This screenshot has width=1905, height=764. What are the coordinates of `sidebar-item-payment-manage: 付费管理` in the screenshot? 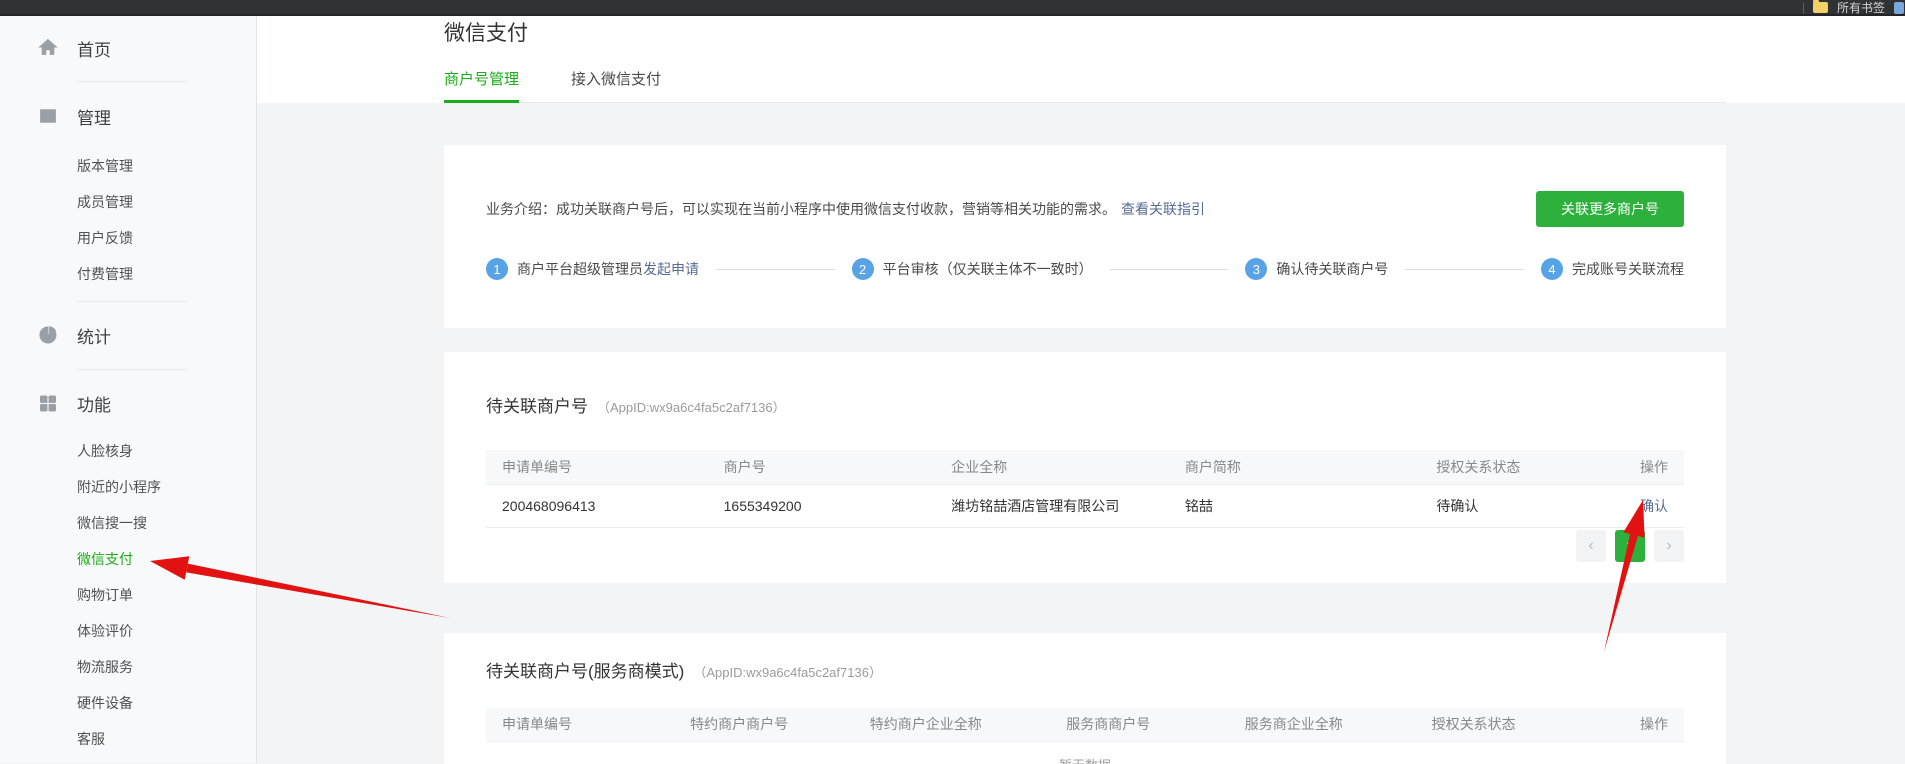 It's located at (128, 274).